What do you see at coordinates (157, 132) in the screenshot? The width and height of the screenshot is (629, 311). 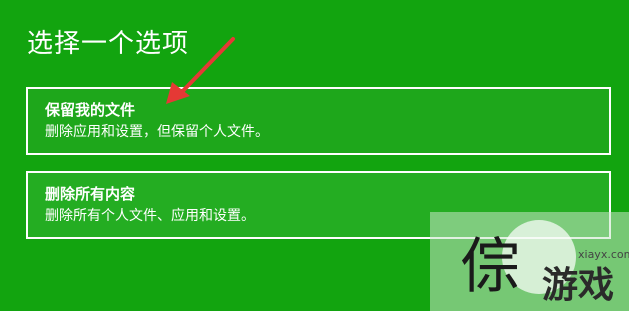 I see `option-keep-my-files-description: 删除应用和设置，但保留个人文件。` at bounding box center [157, 132].